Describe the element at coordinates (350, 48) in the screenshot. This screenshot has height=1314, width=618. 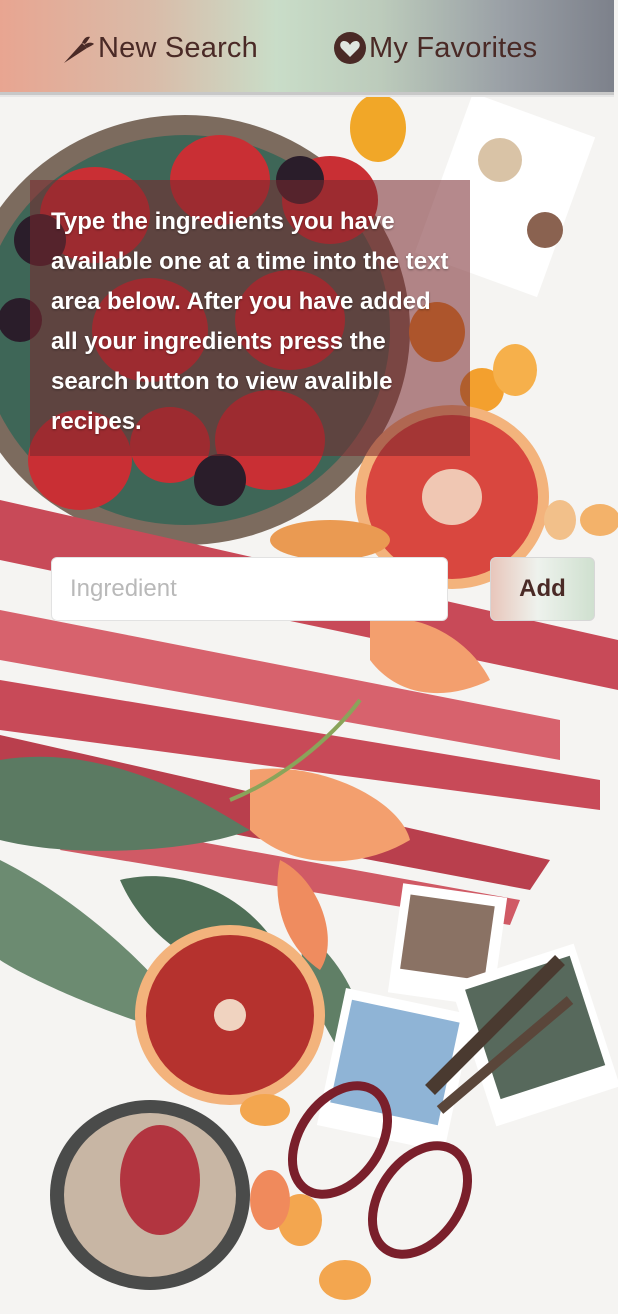
I see `heart-circle-icon` at that location.